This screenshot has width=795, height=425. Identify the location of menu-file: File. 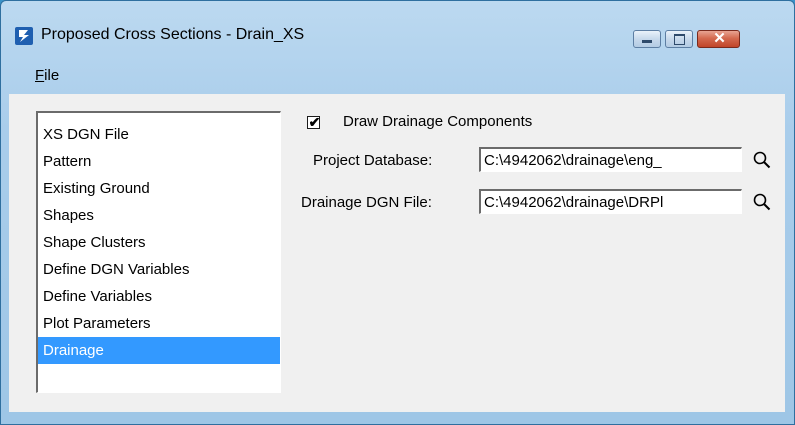
(47, 75).